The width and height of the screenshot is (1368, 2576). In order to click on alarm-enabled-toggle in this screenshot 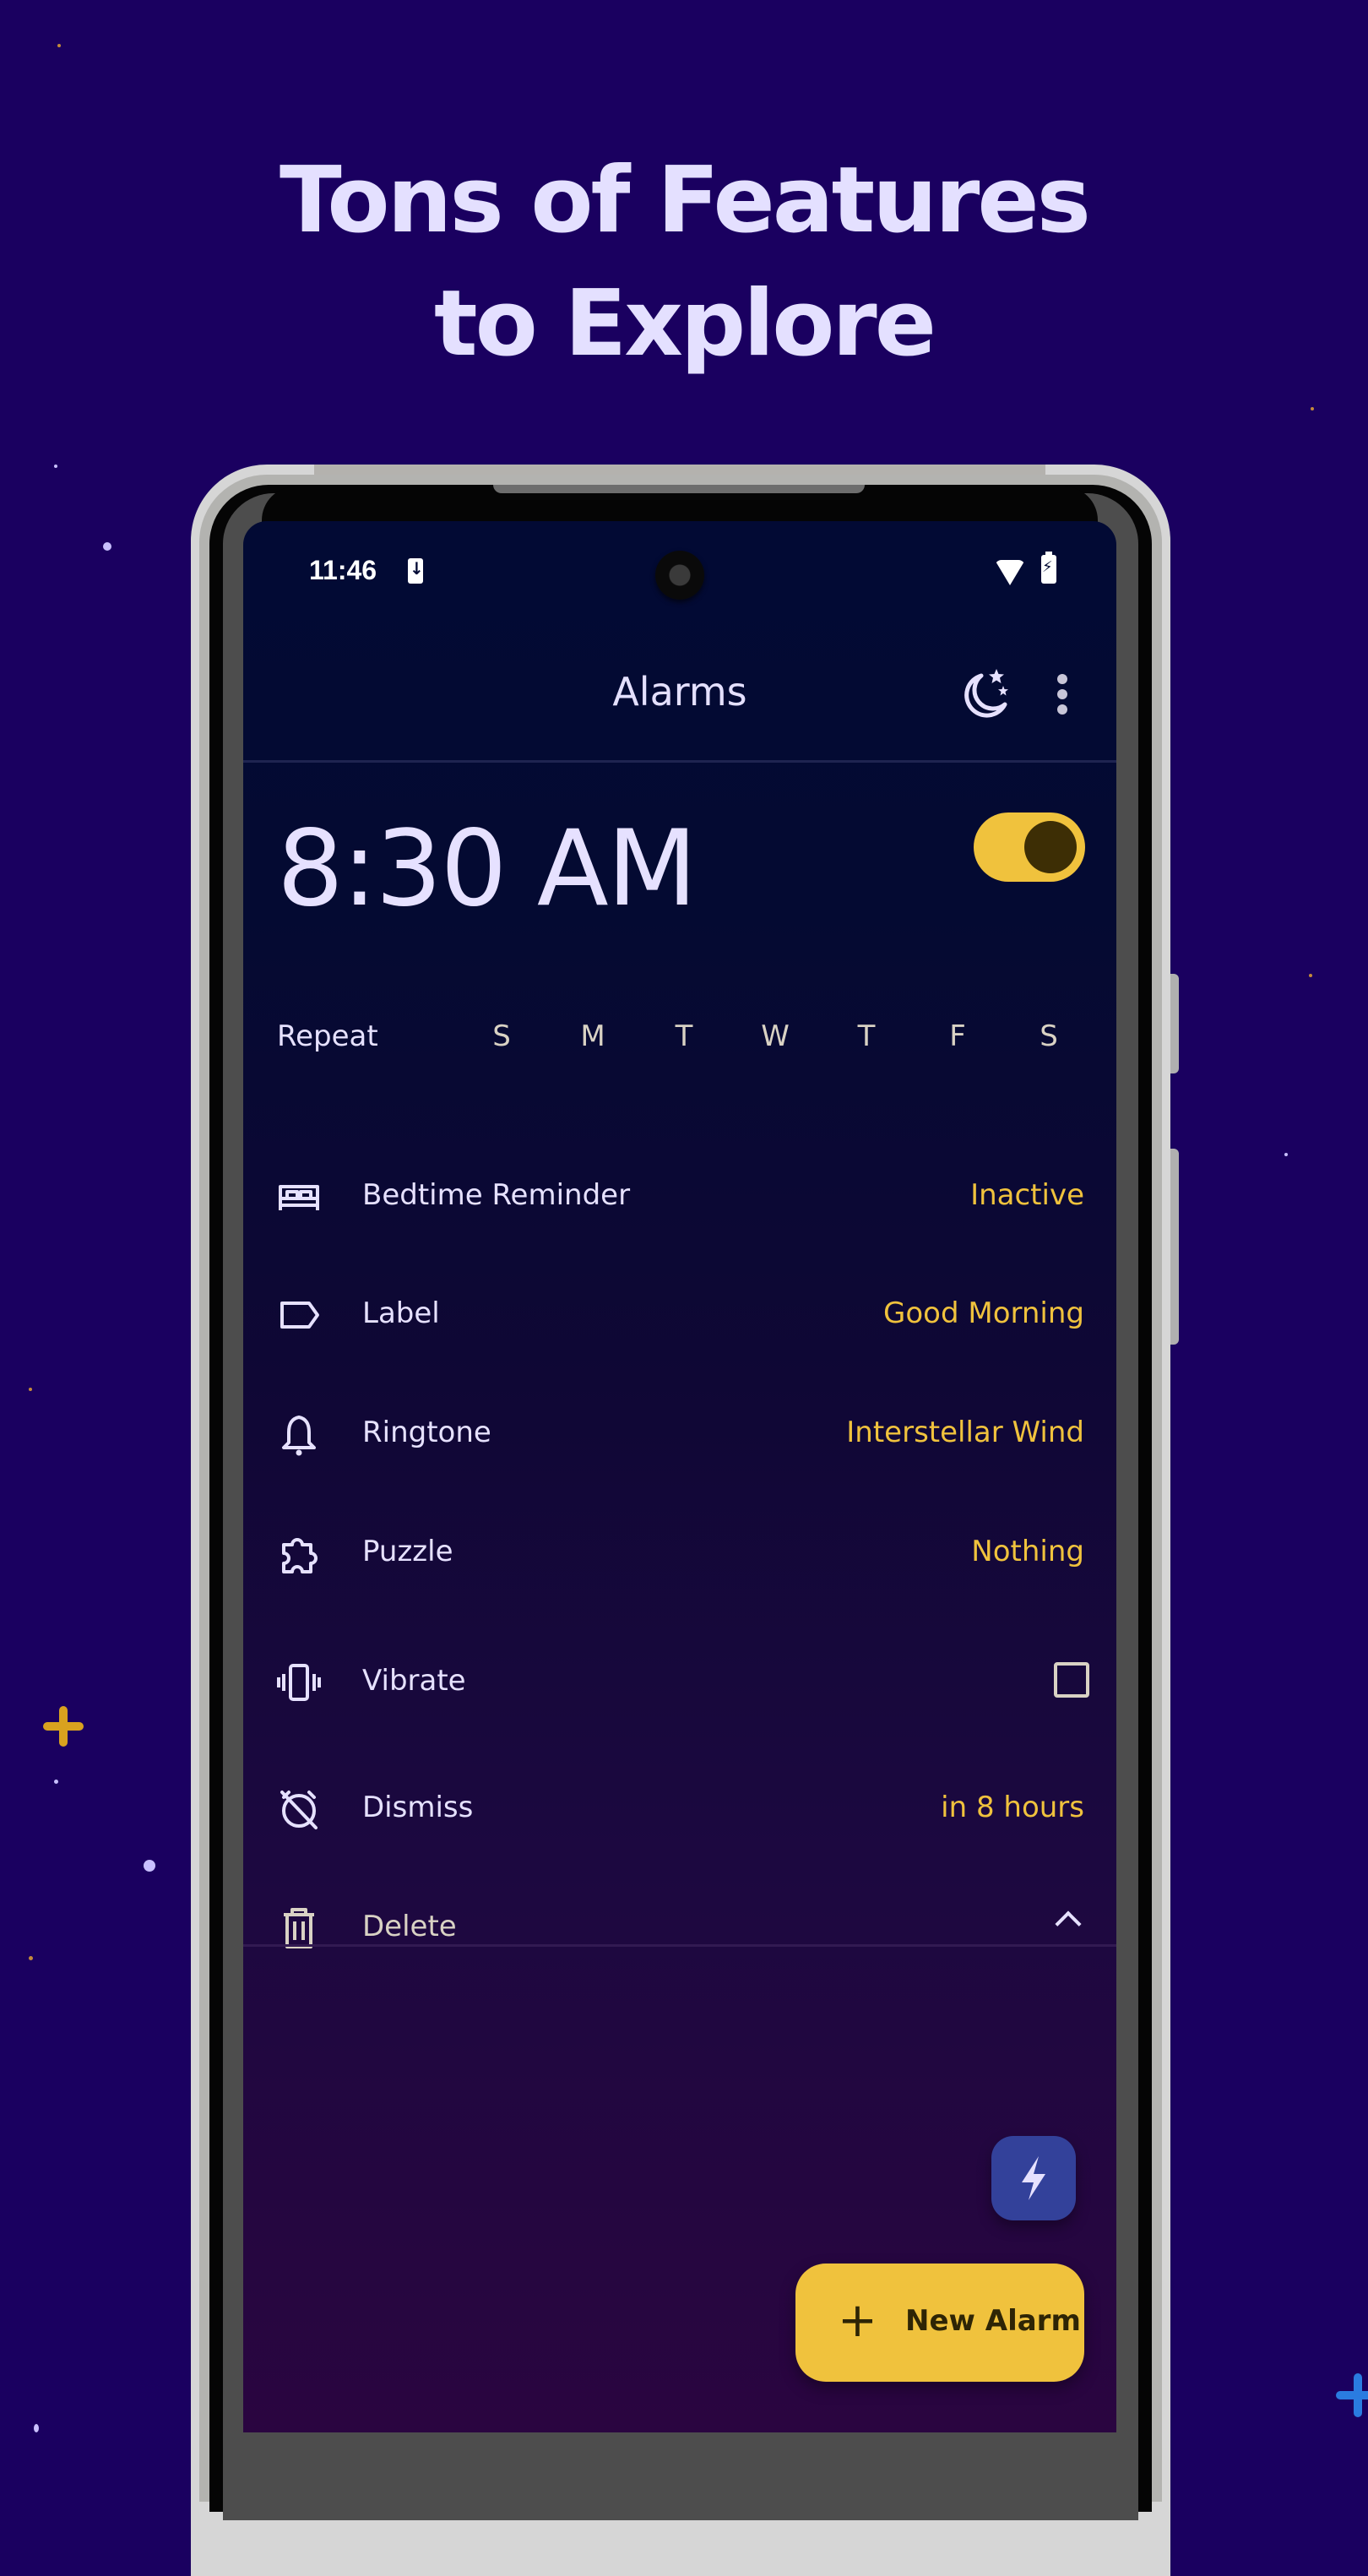, I will do `click(1029, 847)`.